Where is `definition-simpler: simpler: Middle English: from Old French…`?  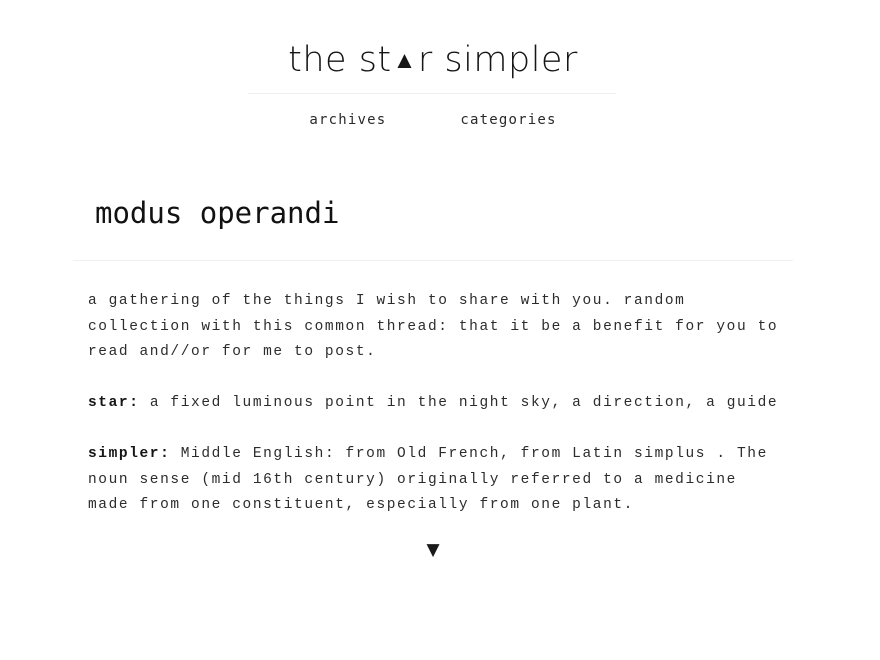
definition-simpler: simpler: Middle English: from Old French… is located at coordinates (448, 480).